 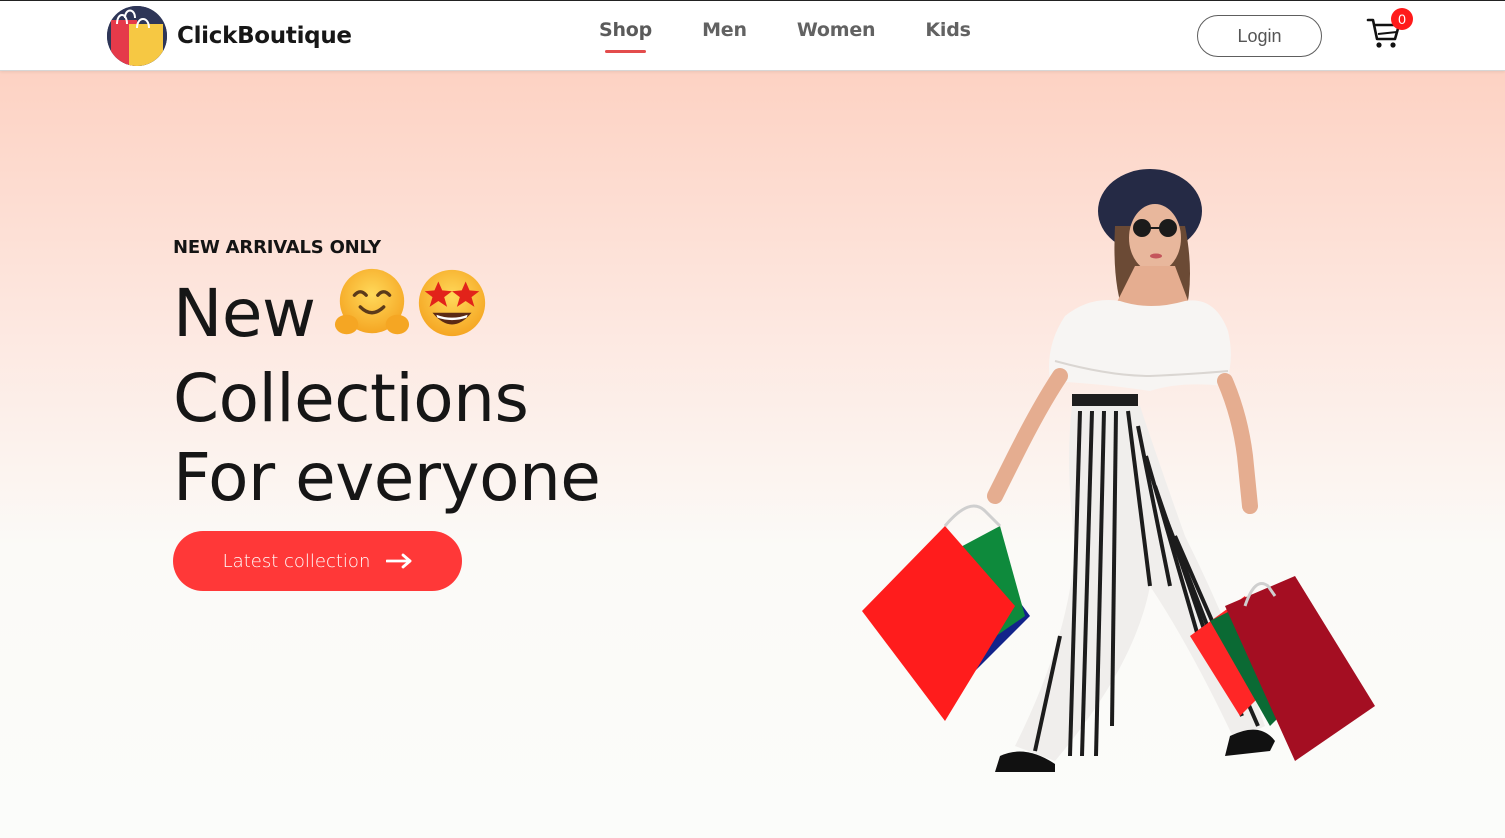 I want to click on active-nav-underline, so click(x=626, y=51).